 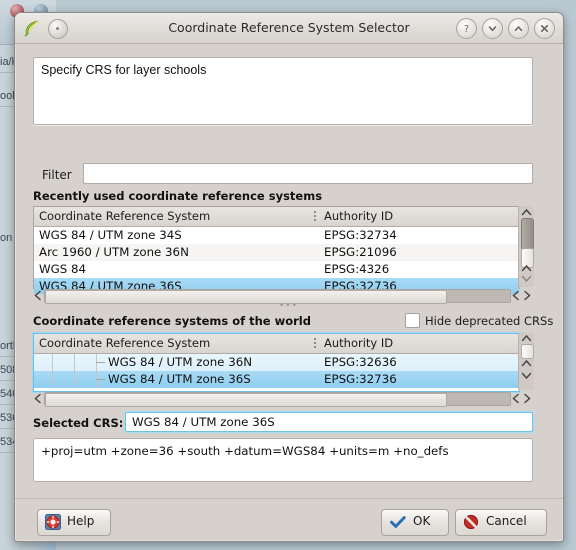 What do you see at coordinates (527, 351) in the screenshot?
I see `world-scroll-thumb` at bounding box center [527, 351].